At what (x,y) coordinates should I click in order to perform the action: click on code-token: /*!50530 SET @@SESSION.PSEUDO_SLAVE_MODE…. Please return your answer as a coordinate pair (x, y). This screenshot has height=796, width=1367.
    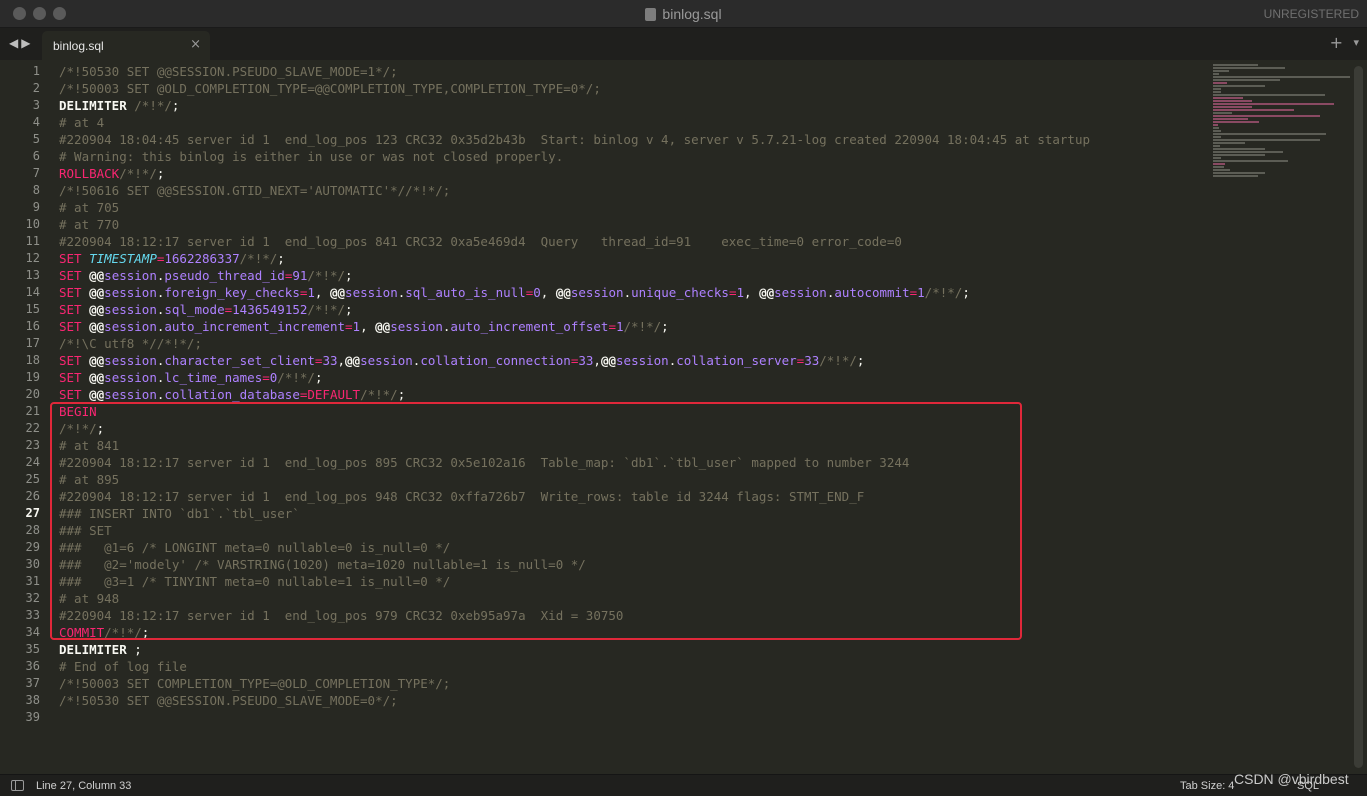
    Looking at the image, I should click on (228, 700).